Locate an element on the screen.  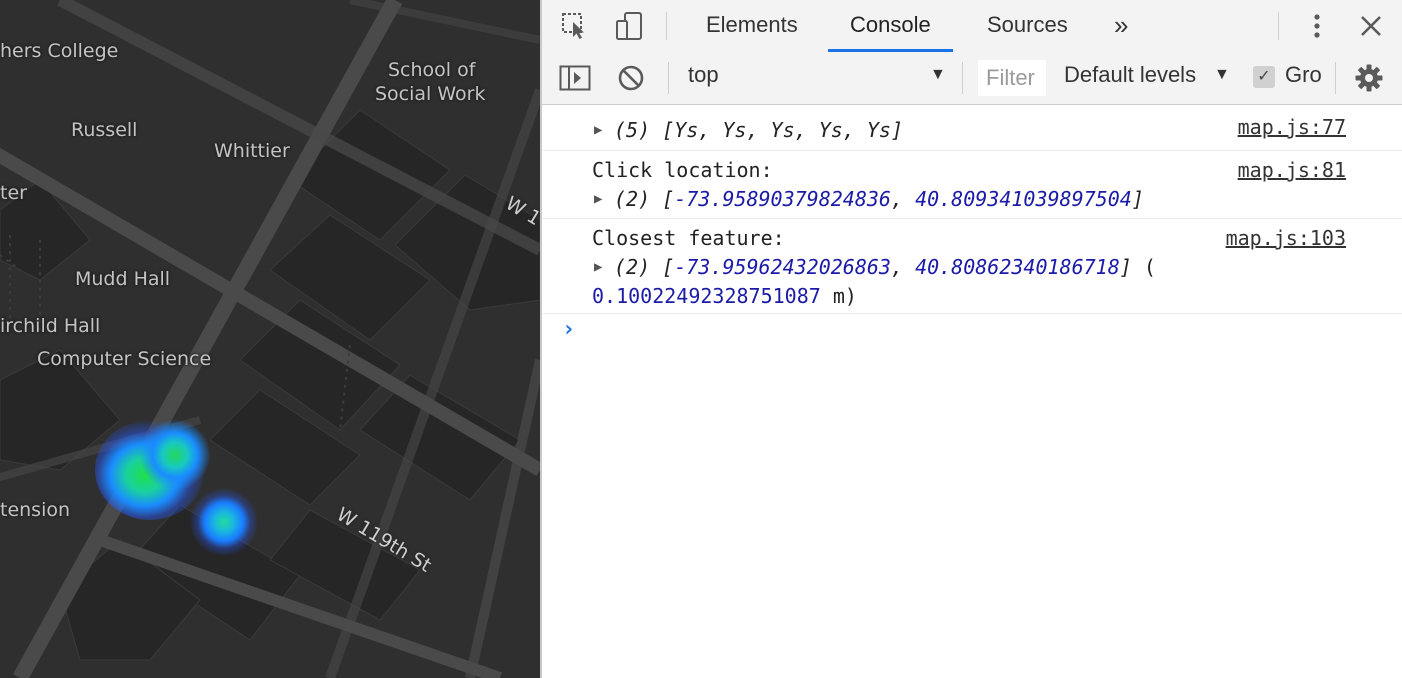
tab-elements: Elements is located at coordinates (752, 26).